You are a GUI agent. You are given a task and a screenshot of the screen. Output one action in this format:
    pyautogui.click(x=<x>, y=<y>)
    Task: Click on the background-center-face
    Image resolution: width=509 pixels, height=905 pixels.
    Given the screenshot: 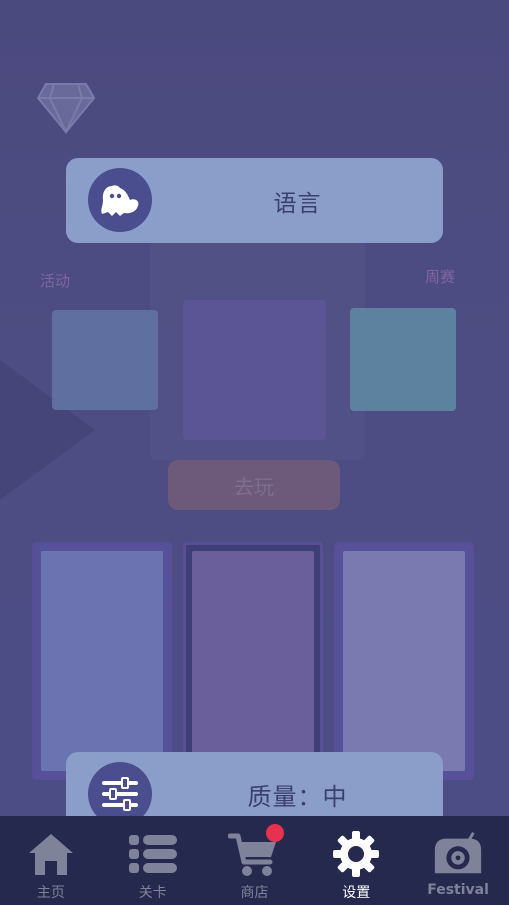 What is the action you would take?
    pyautogui.click(x=254, y=370)
    